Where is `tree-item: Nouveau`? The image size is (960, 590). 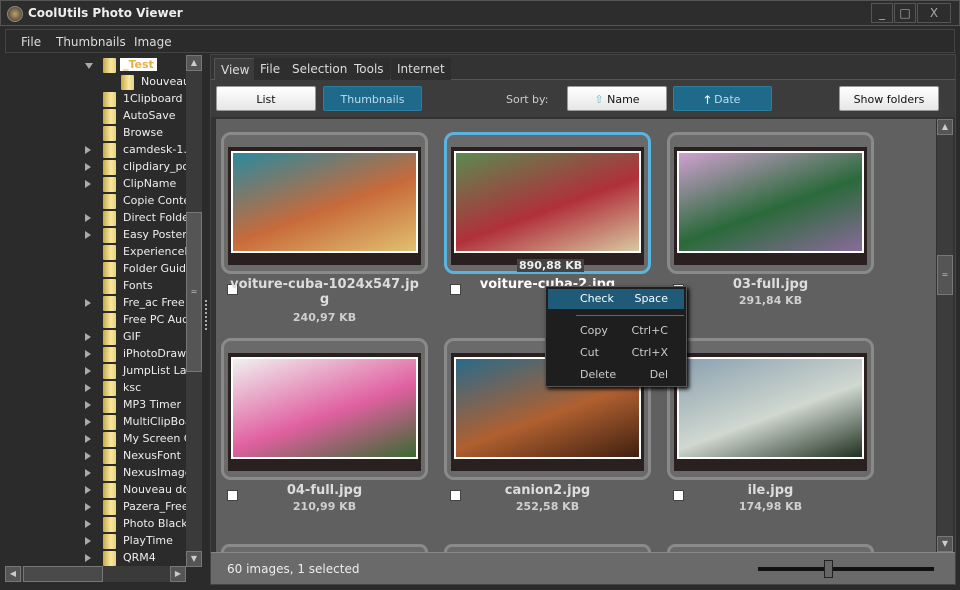
tree-item: Nouveau is located at coordinates (163, 81).